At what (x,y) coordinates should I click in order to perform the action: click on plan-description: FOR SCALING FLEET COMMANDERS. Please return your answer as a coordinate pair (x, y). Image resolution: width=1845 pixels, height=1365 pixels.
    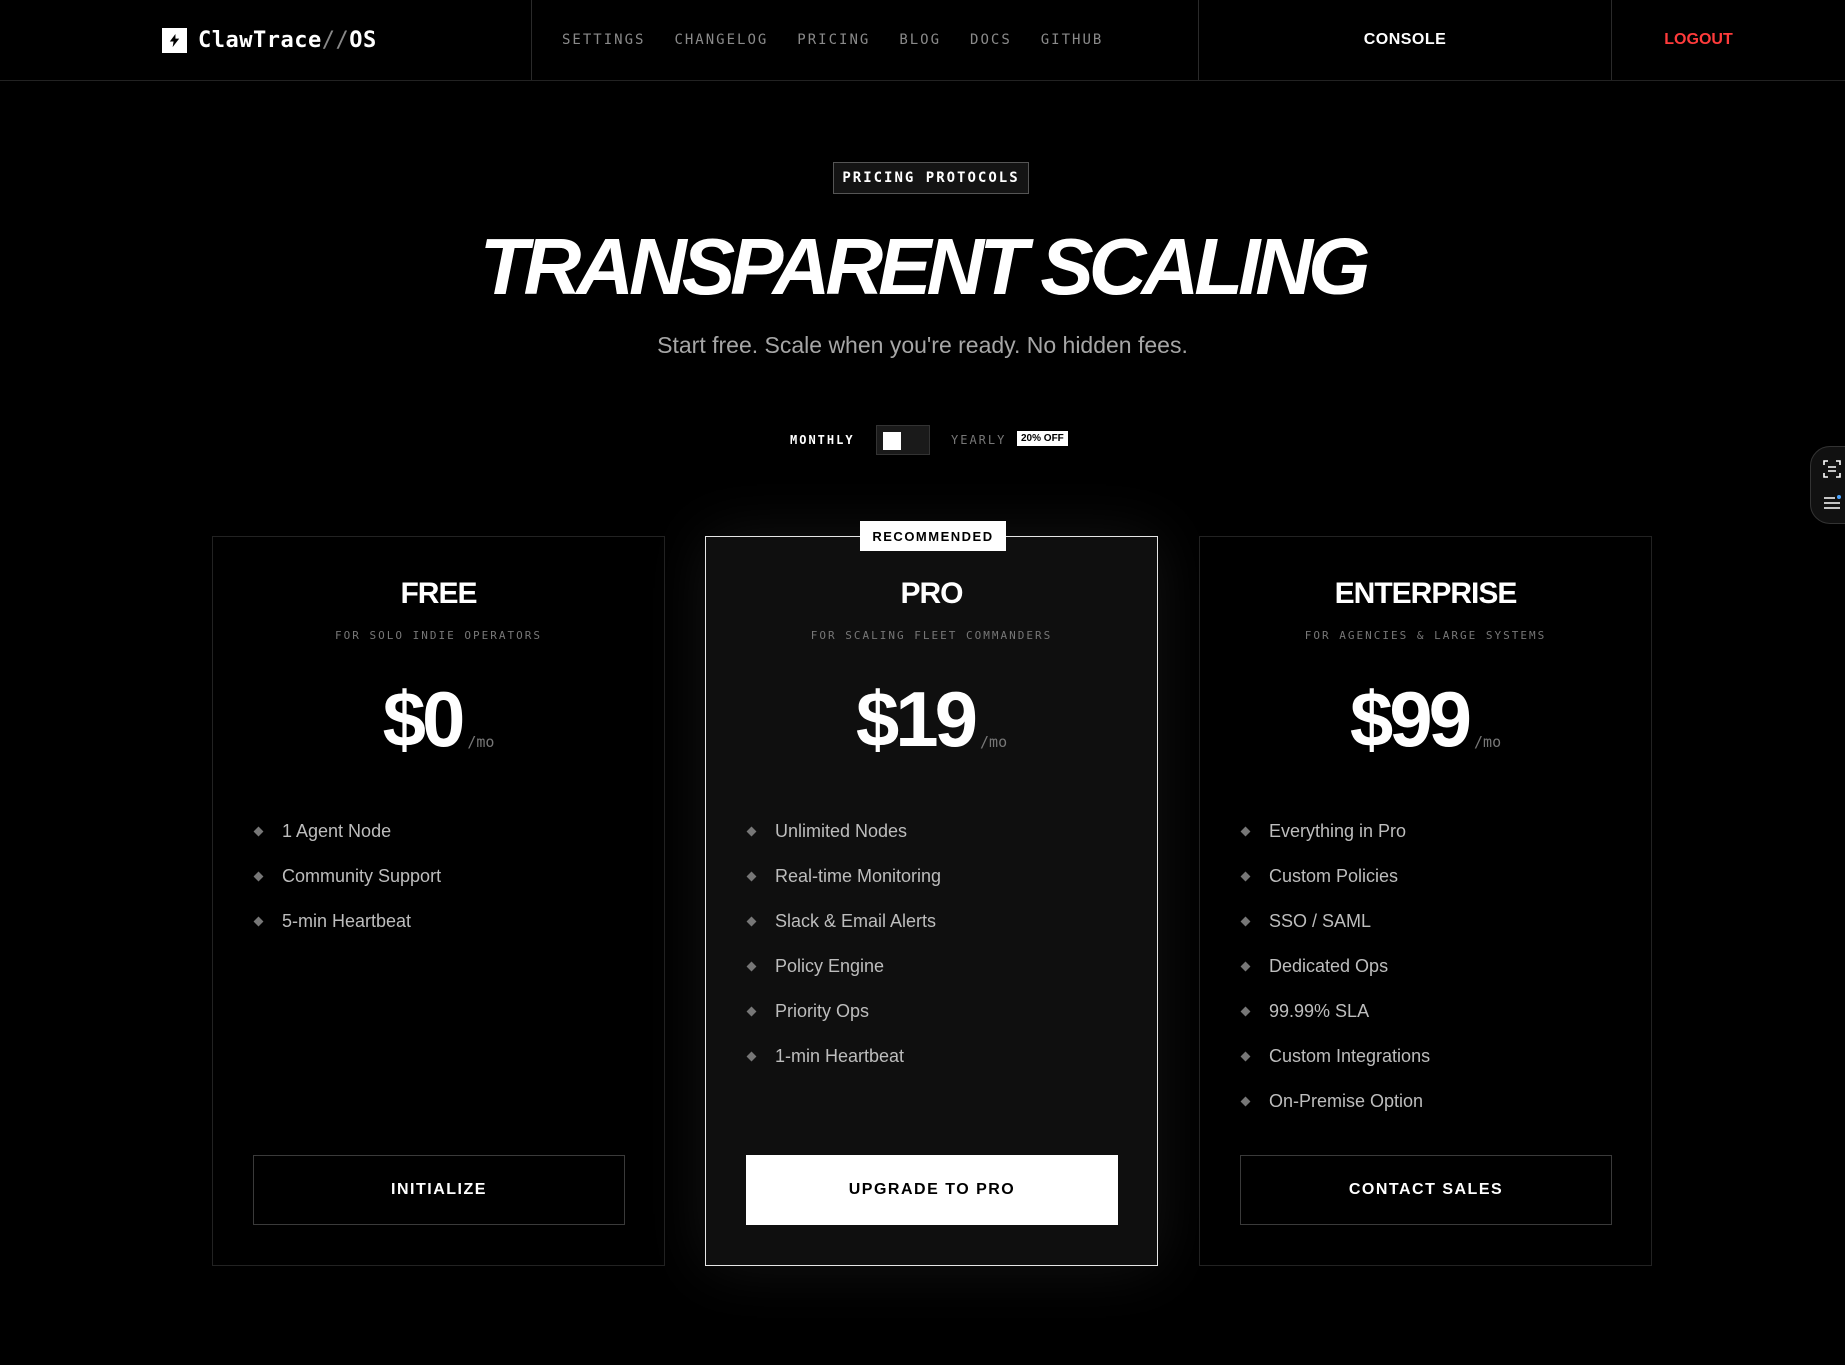
    Looking at the image, I should click on (931, 635).